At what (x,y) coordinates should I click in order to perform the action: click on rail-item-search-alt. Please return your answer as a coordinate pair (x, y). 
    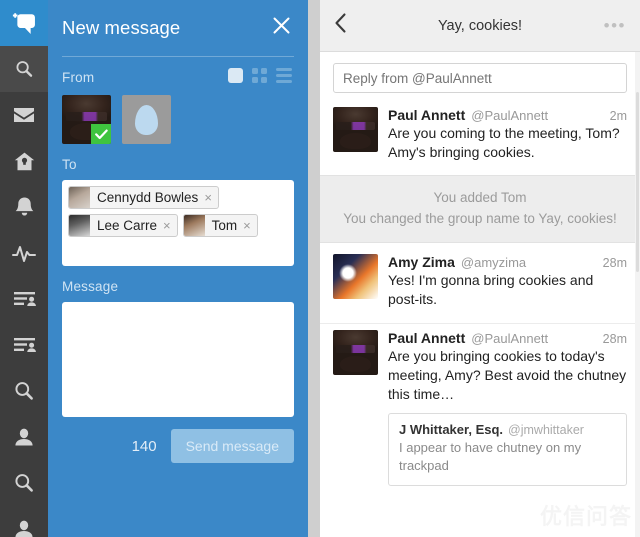
    Looking at the image, I should click on (24, 391).